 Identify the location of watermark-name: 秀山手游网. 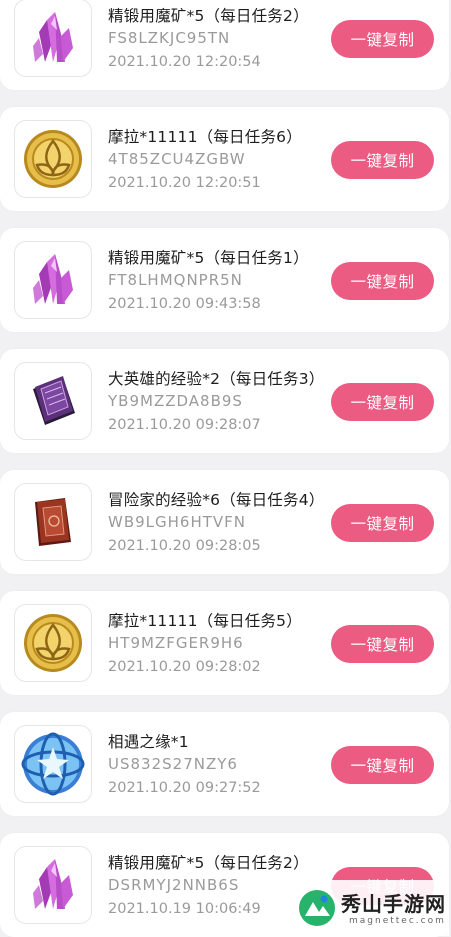
(393, 904).